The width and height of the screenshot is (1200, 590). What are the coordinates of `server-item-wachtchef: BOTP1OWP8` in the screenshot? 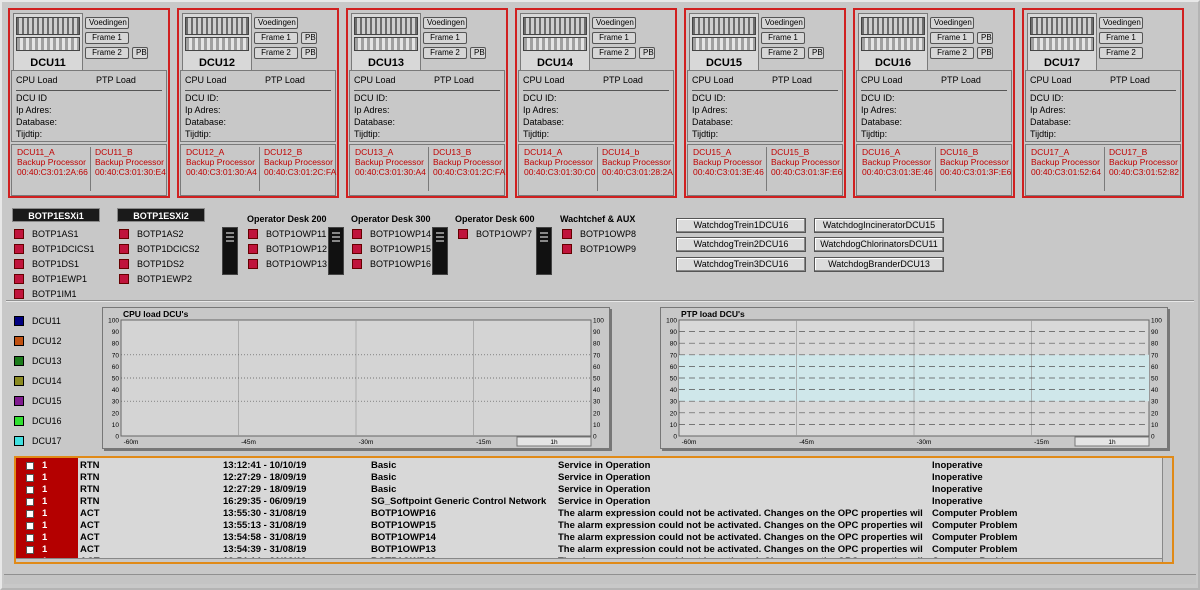 It's located at (608, 234).